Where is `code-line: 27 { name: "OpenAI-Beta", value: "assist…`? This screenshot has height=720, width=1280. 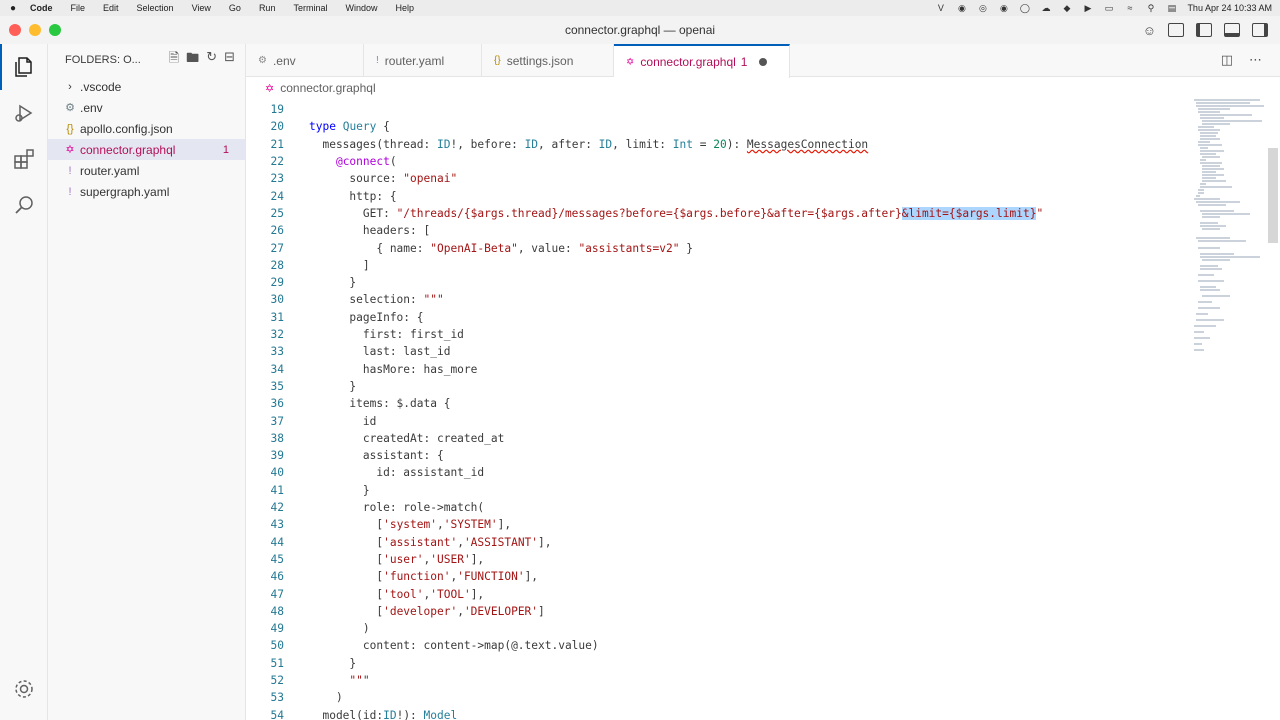
code-line: 27 { name: "OpenAI-Beta", value: "assist… is located at coordinates (718, 247).